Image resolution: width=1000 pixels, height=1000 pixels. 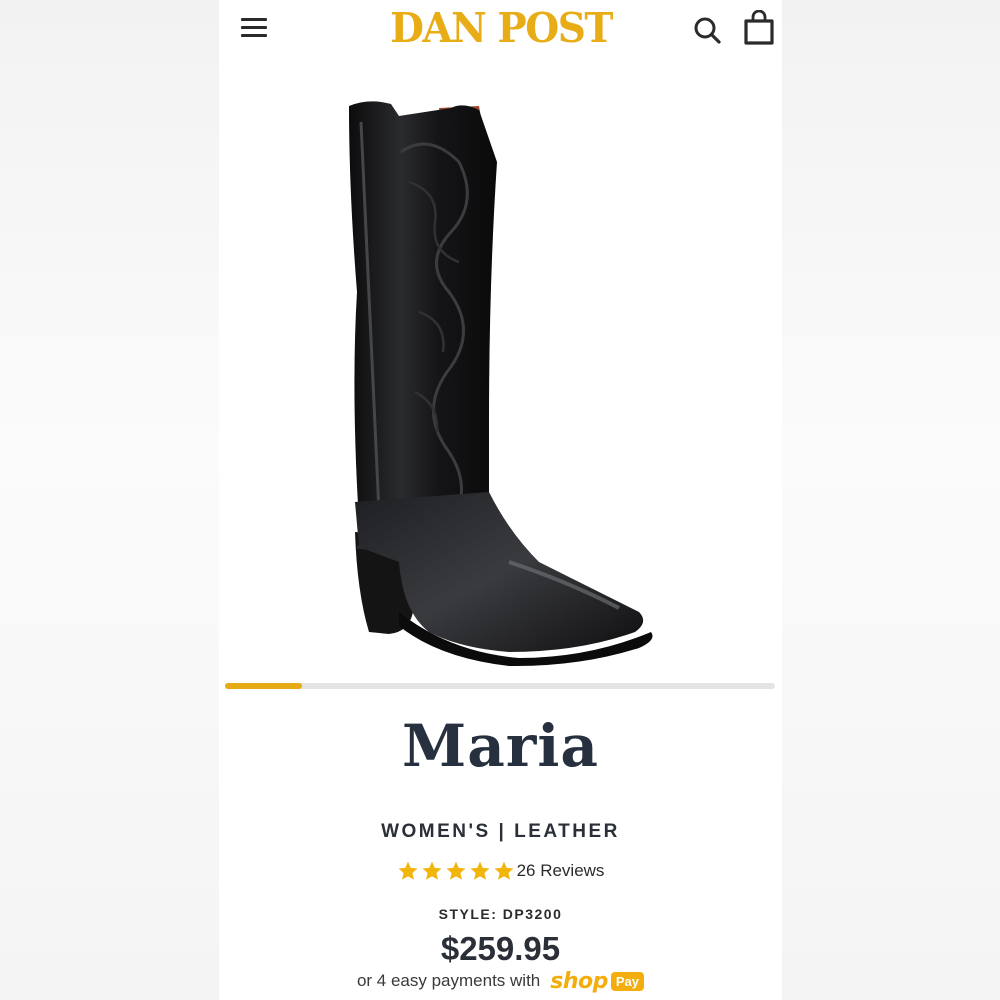 What do you see at coordinates (254, 19) in the screenshot?
I see `hamburger-icon` at bounding box center [254, 19].